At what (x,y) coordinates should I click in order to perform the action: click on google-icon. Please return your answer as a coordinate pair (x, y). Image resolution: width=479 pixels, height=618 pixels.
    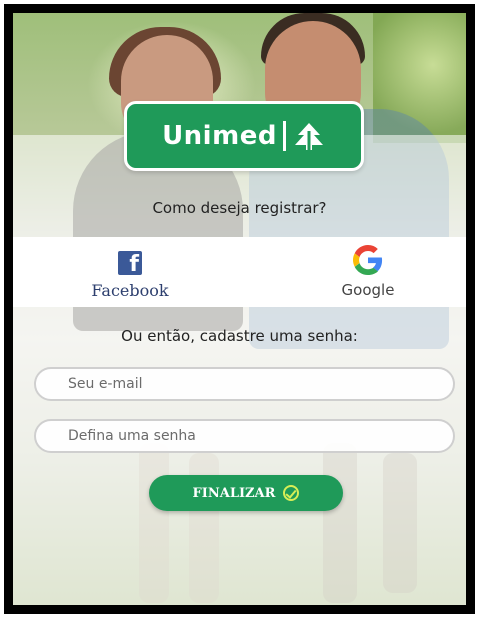
    Looking at the image, I should click on (368, 260).